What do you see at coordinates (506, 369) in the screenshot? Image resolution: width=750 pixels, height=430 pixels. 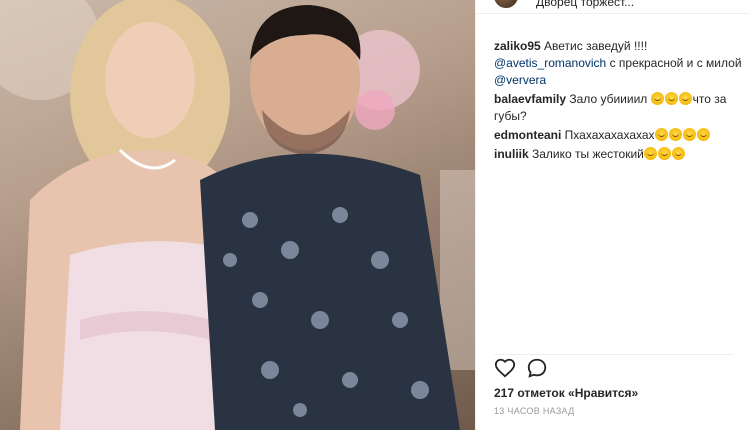 I see `heart-icon` at bounding box center [506, 369].